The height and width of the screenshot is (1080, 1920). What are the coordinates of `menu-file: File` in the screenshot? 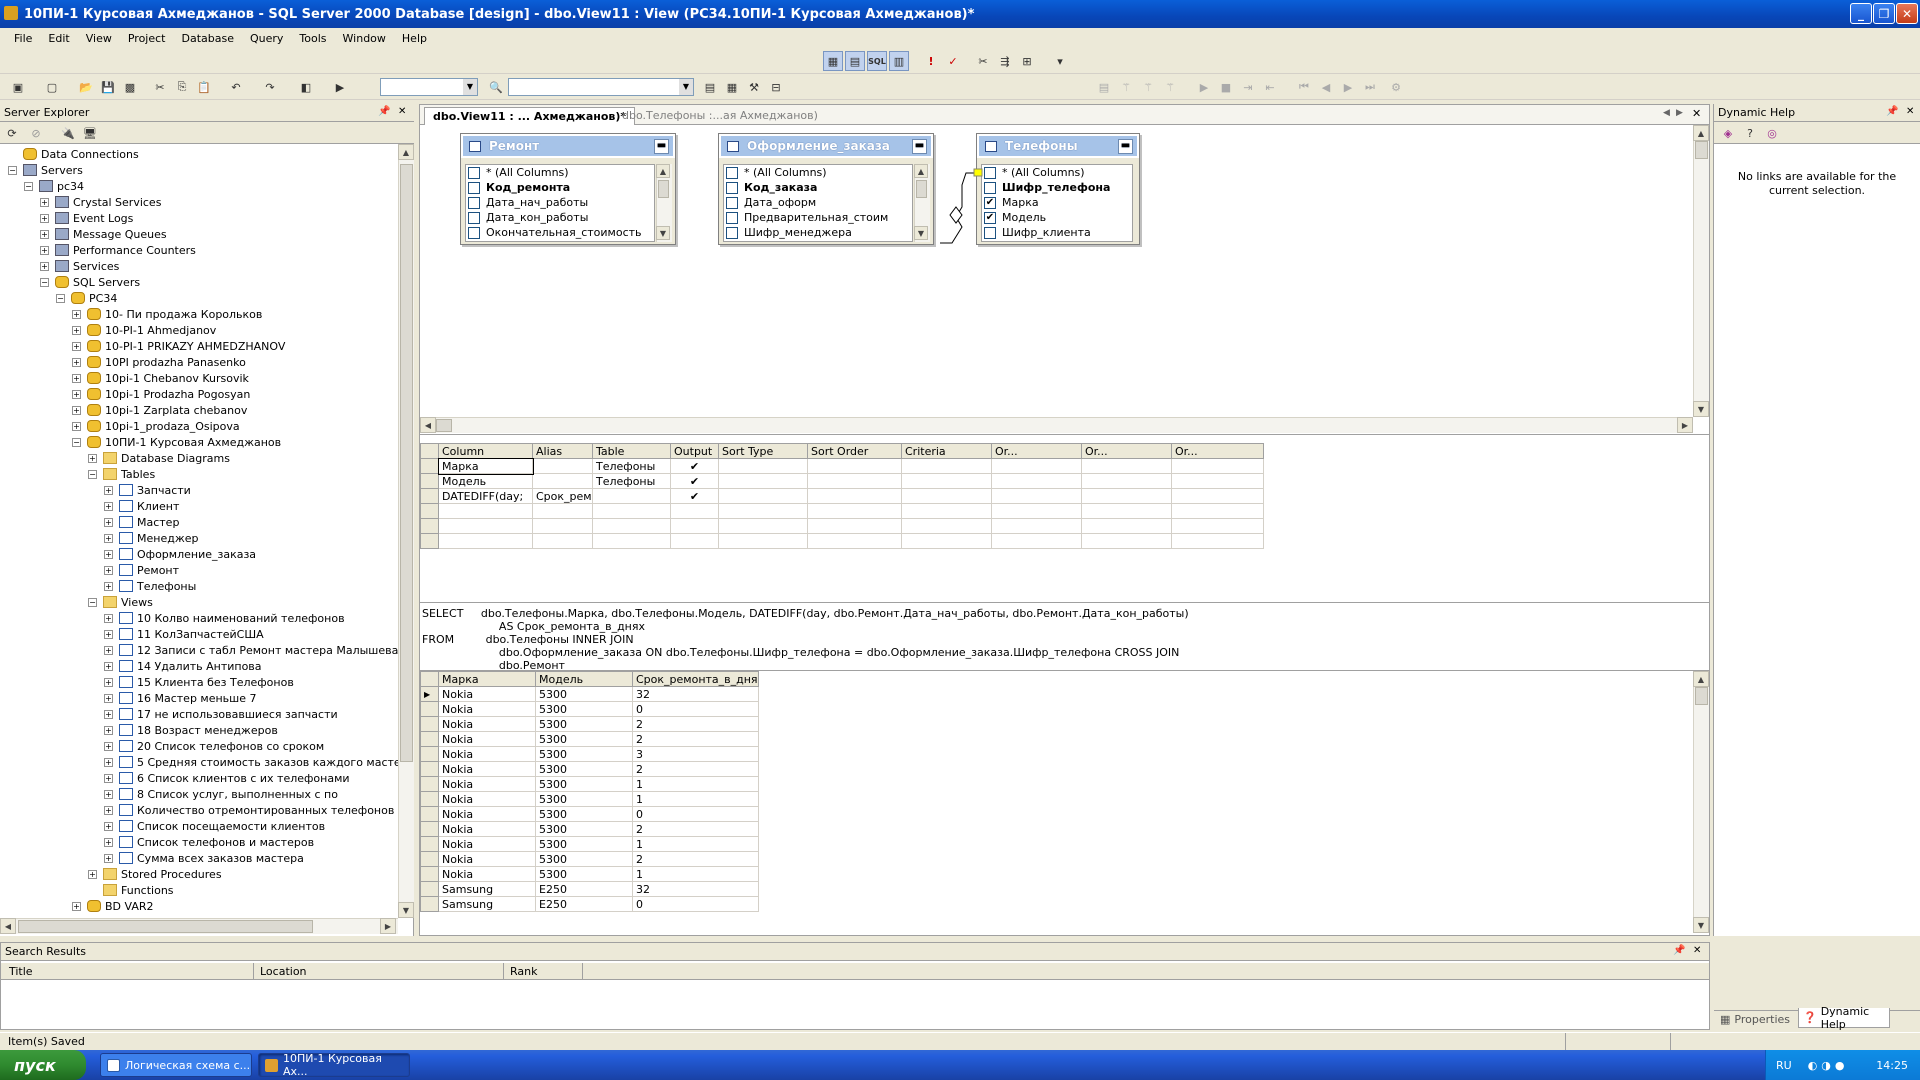 It's located at (23, 38).